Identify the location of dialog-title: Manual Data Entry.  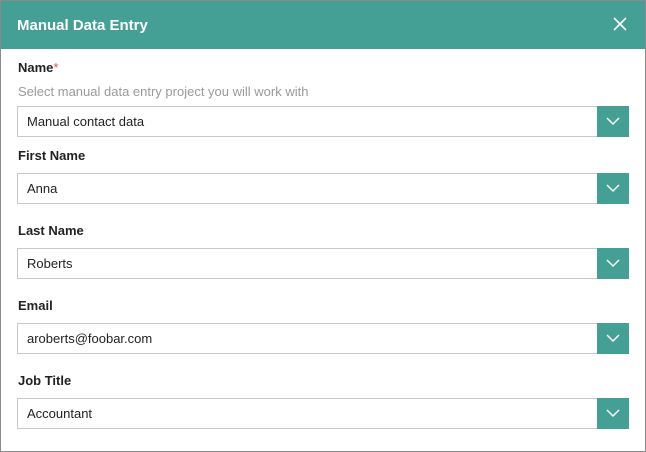
(82, 25).